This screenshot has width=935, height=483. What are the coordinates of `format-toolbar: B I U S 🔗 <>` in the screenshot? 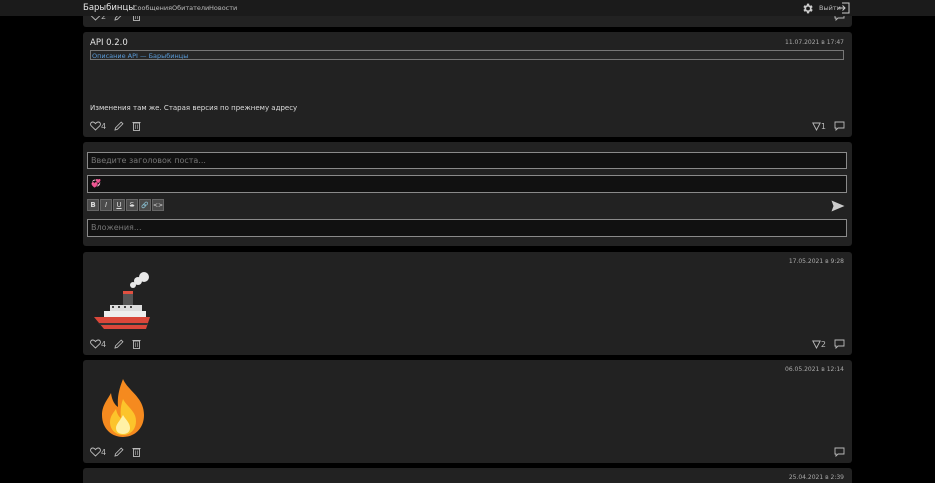 It's located at (126, 205).